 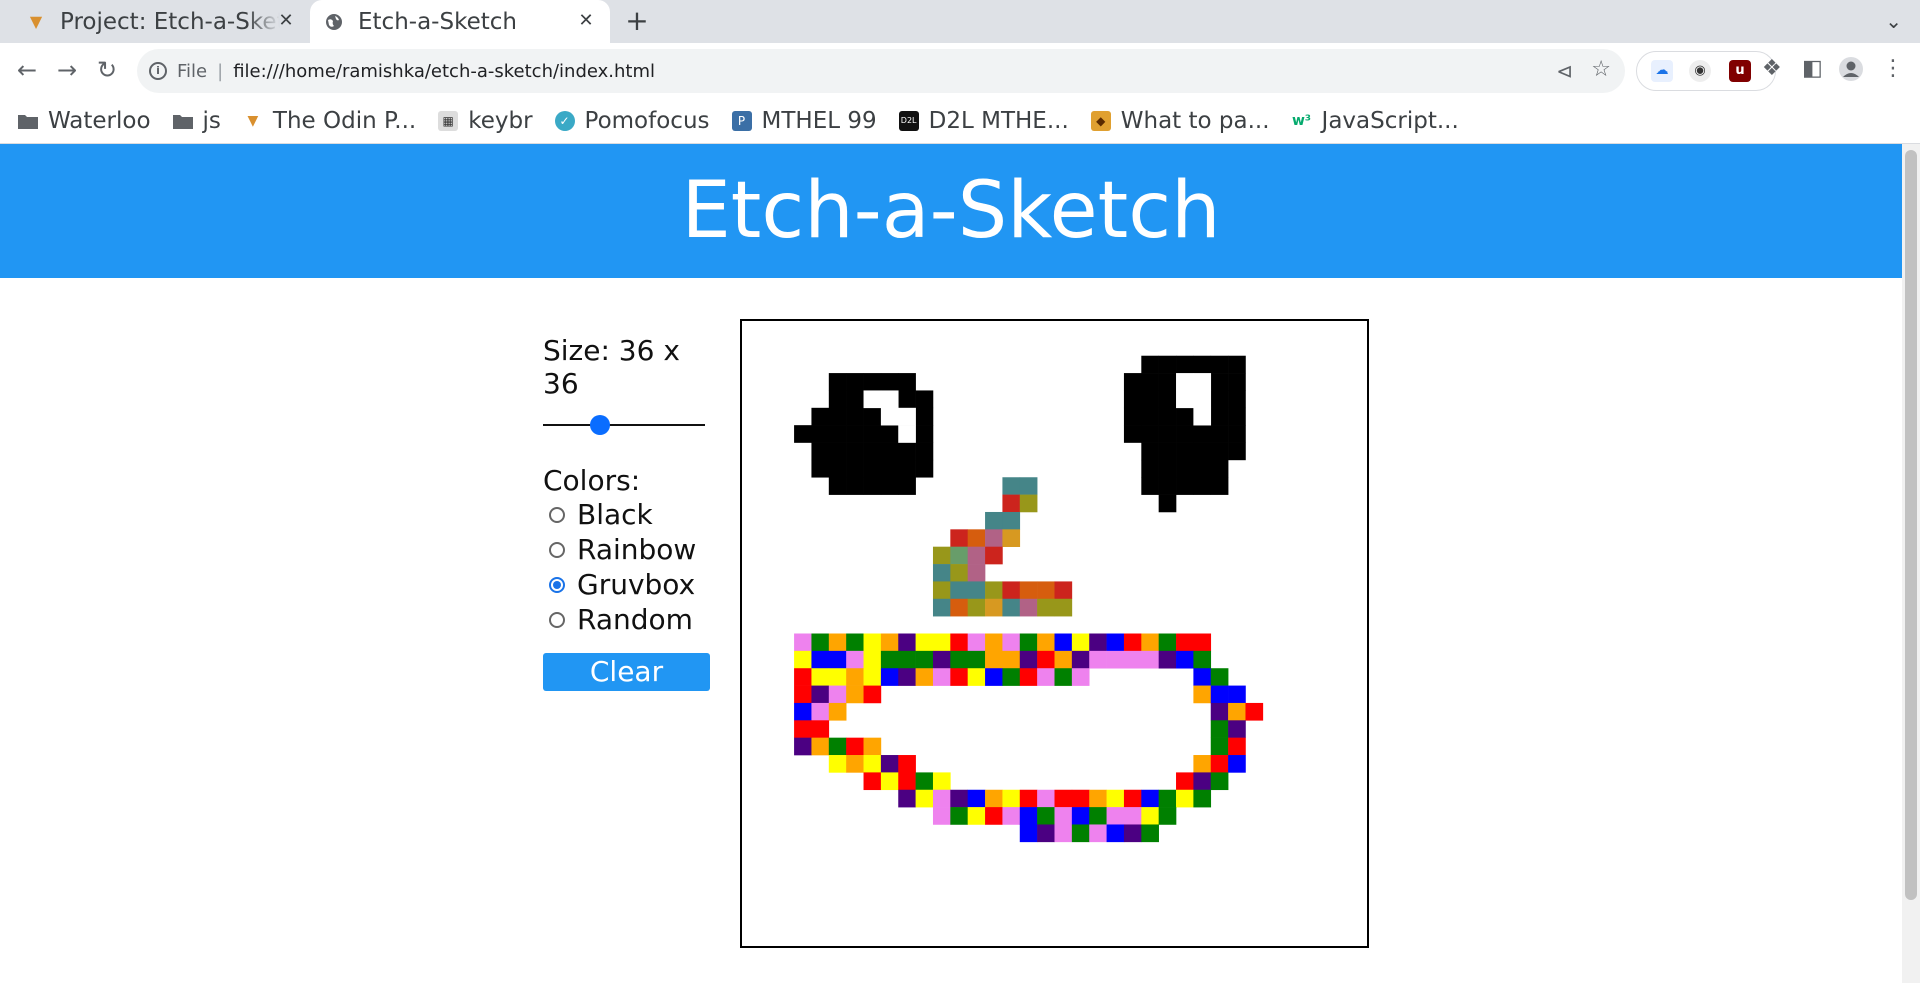 What do you see at coordinates (1772, 68) in the screenshot?
I see `extensions-puzzle-icon: ❖` at bounding box center [1772, 68].